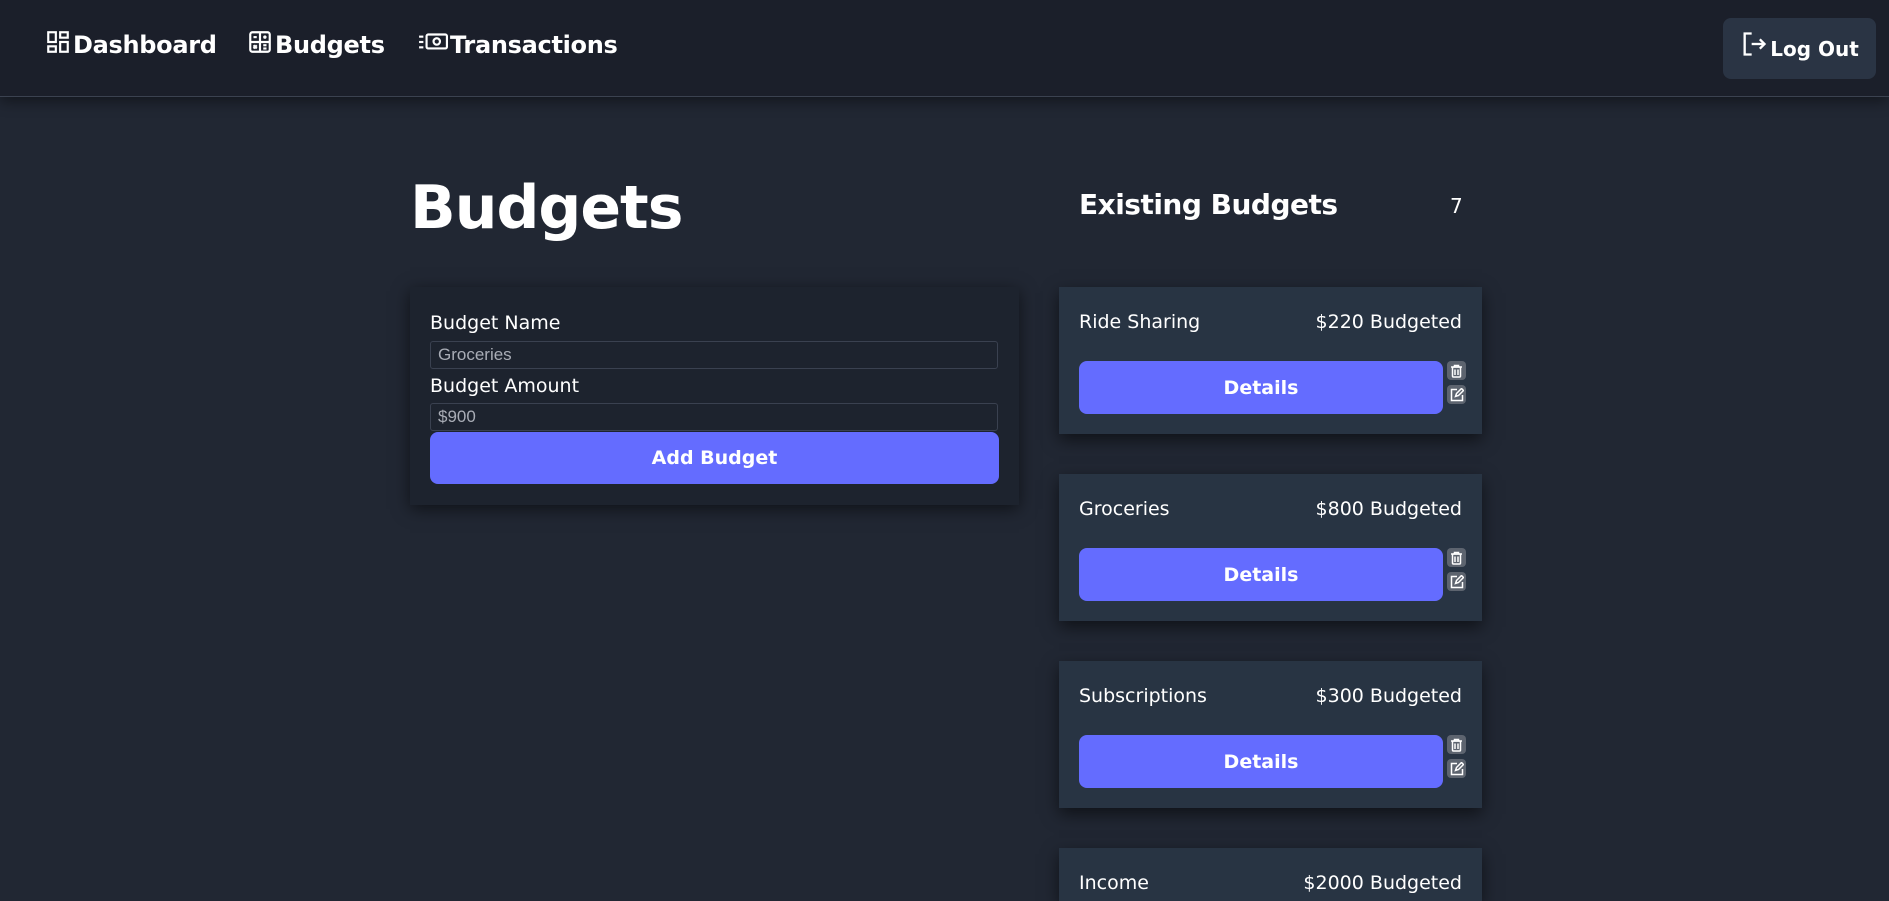 The height and width of the screenshot is (901, 1889). Describe the element at coordinates (1140, 322) in the screenshot. I see `budget-name: Ride Sharing` at that location.